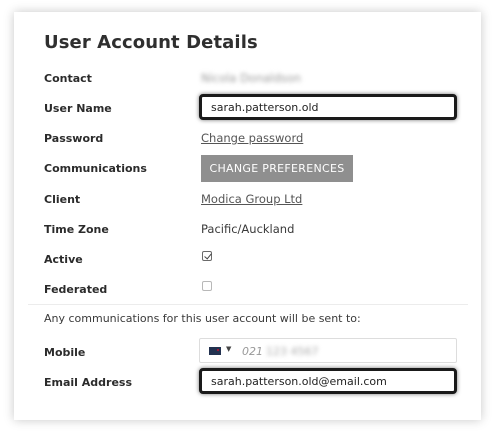  What do you see at coordinates (151, 42) in the screenshot?
I see `page-title: User Account Details` at bounding box center [151, 42].